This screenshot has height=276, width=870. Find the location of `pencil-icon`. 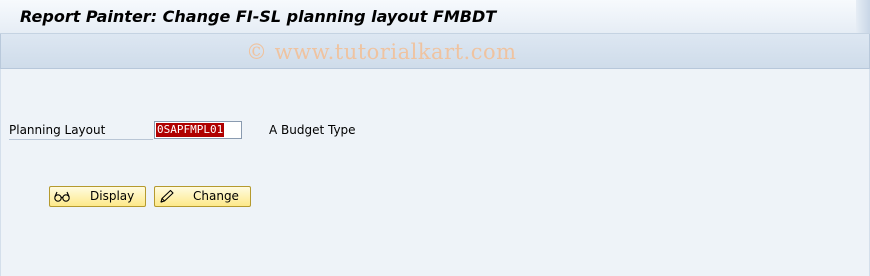

pencil-icon is located at coordinates (167, 196).